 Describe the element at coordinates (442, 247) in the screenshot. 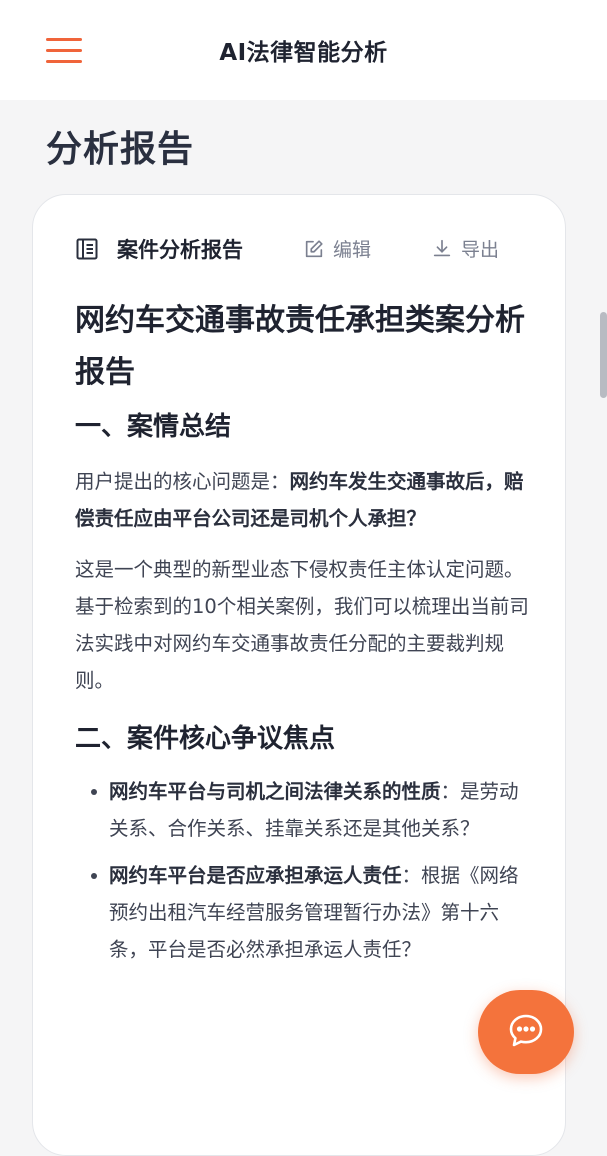

I see `download-icon` at that location.